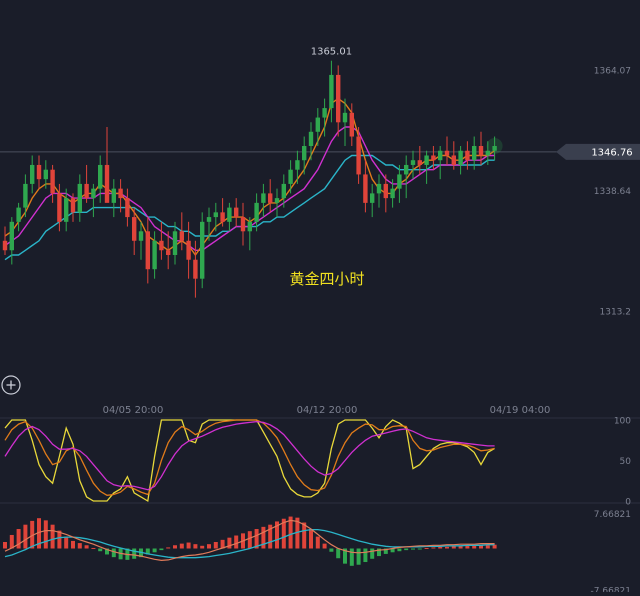 The width and height of the screenshot is (640, 596). I want to click on y-tick-label-3: 1313.2, so click(616, 312).